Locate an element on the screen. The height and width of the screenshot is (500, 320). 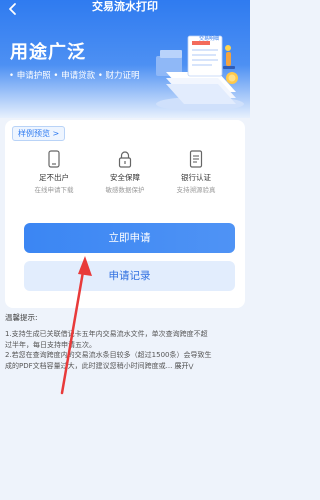
tips-title: 温馨提示: is located at coordinates (21, 317).